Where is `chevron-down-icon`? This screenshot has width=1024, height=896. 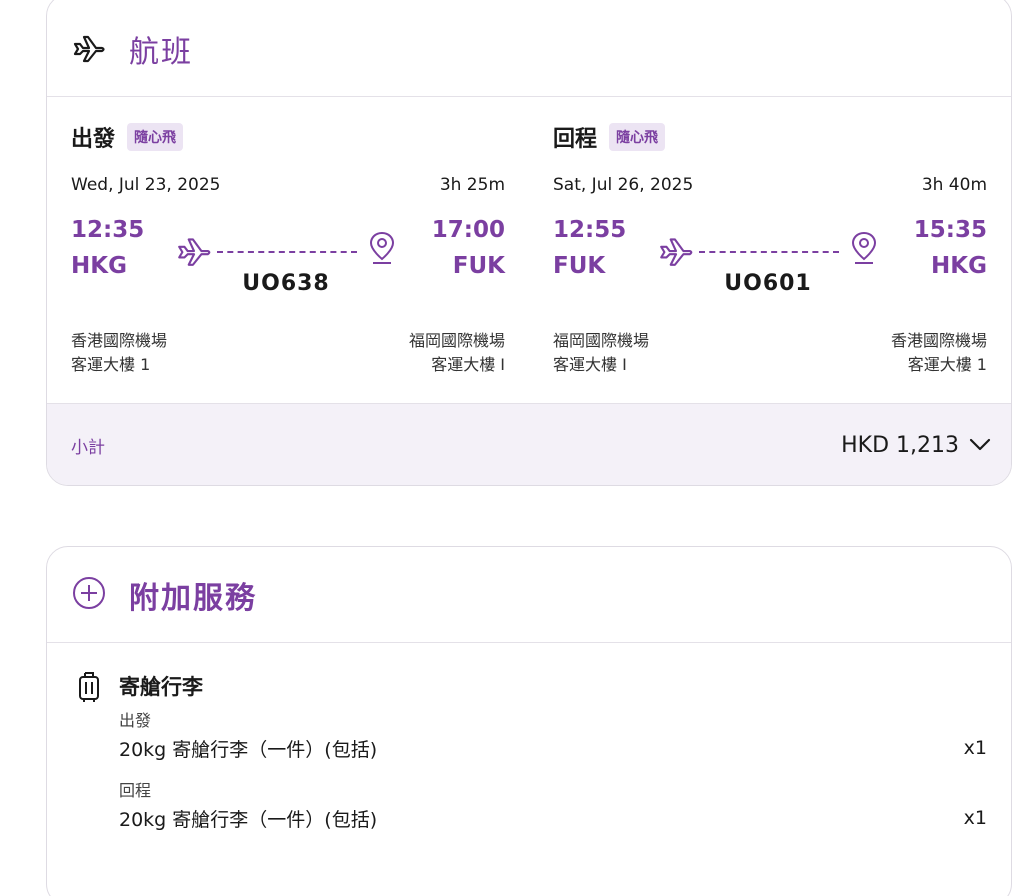 chevron-down-icon is located at coordinates (975, 445).